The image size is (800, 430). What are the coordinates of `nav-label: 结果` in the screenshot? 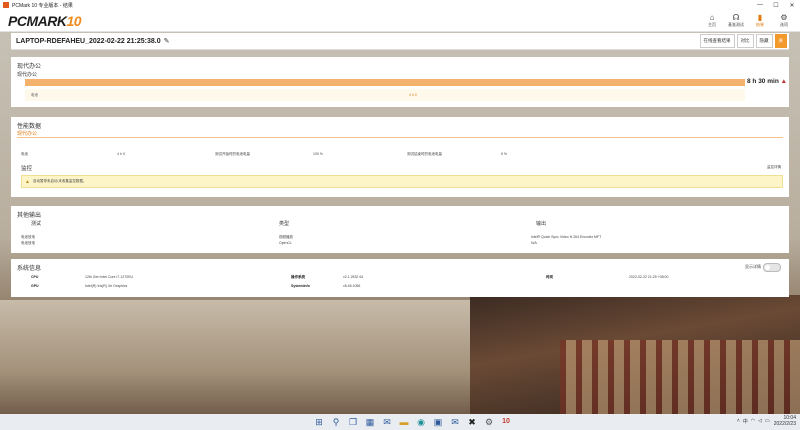 It's located at (760, 24).